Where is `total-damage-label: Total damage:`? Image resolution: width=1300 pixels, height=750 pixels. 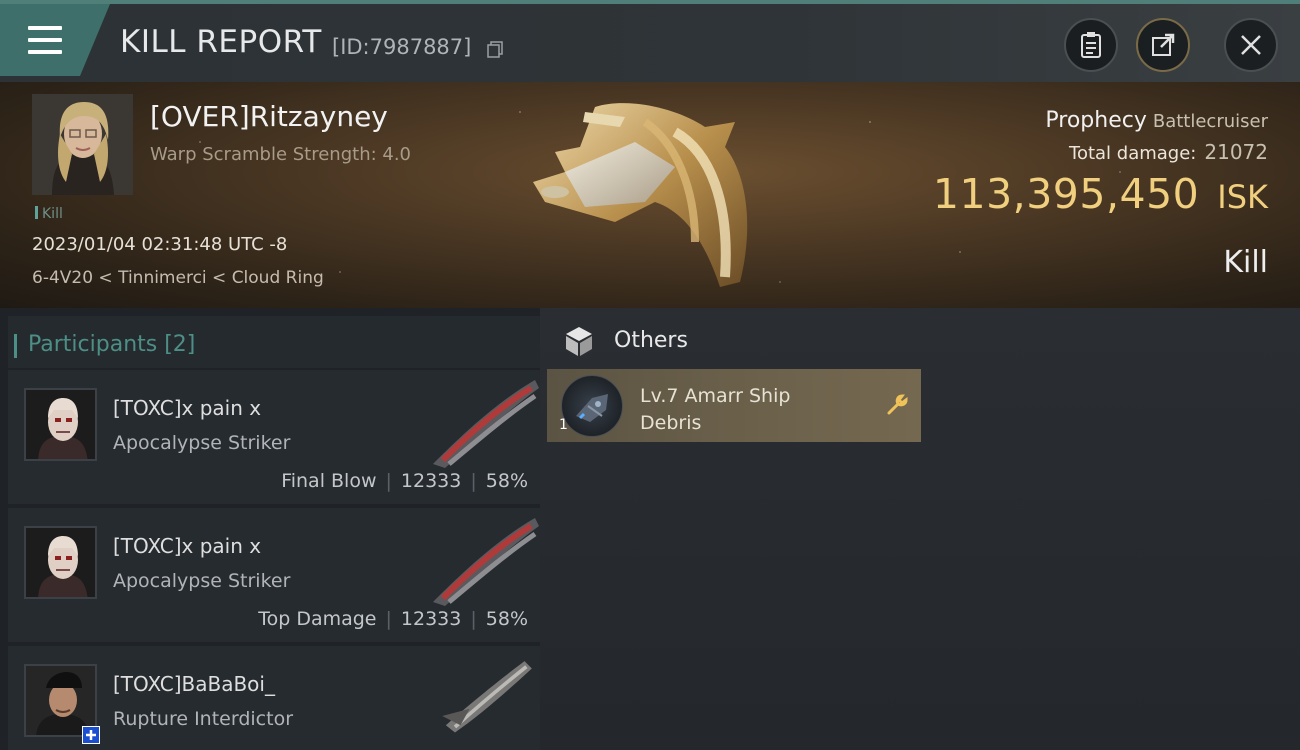 total-damage-label: Total damage: is located at coordinates (1133, 153).